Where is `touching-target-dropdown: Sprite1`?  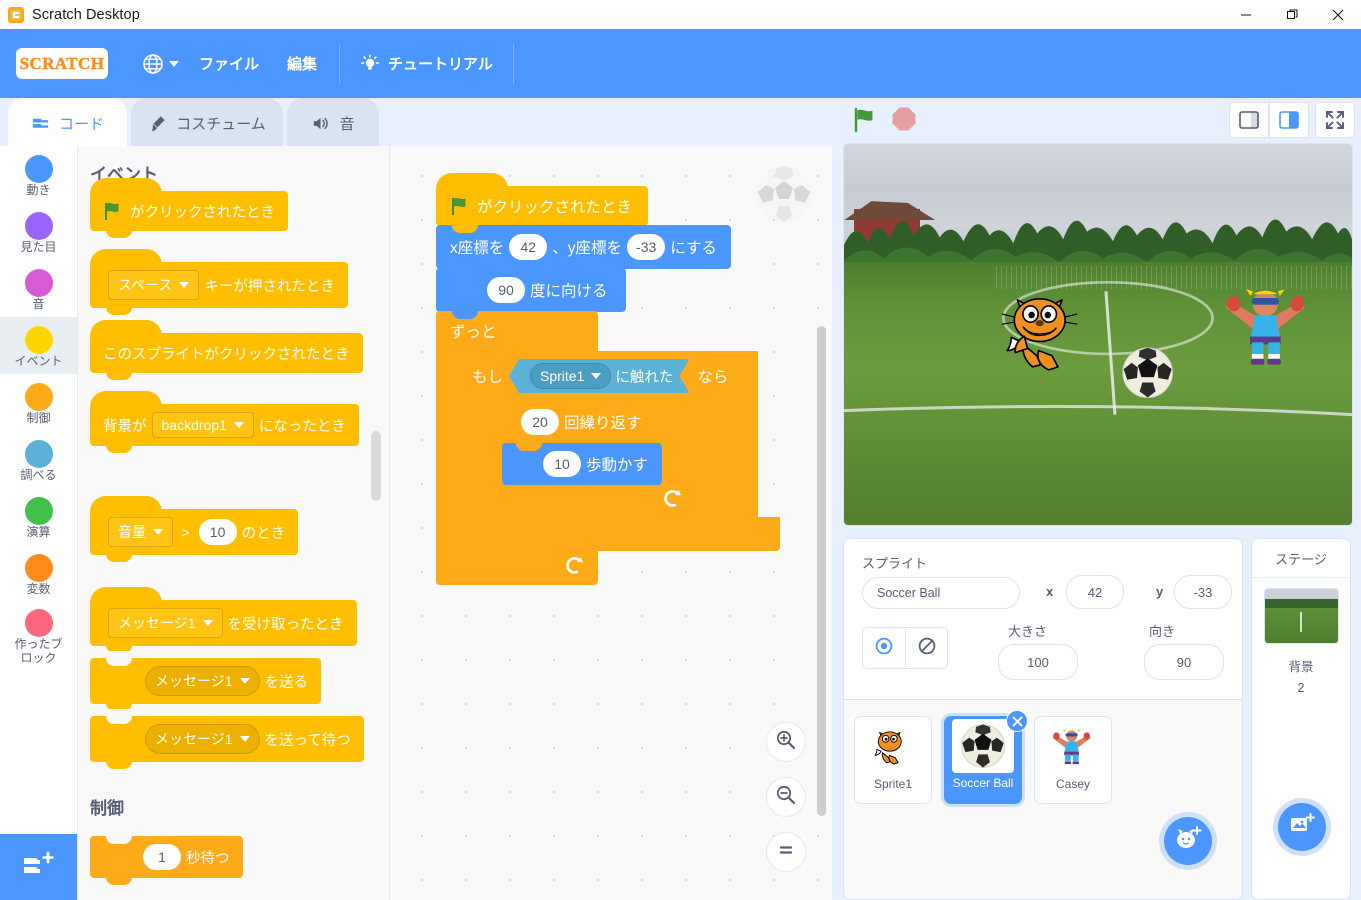
touching-target-dropdown: Sprite1 is located at coordinates (570, 376).